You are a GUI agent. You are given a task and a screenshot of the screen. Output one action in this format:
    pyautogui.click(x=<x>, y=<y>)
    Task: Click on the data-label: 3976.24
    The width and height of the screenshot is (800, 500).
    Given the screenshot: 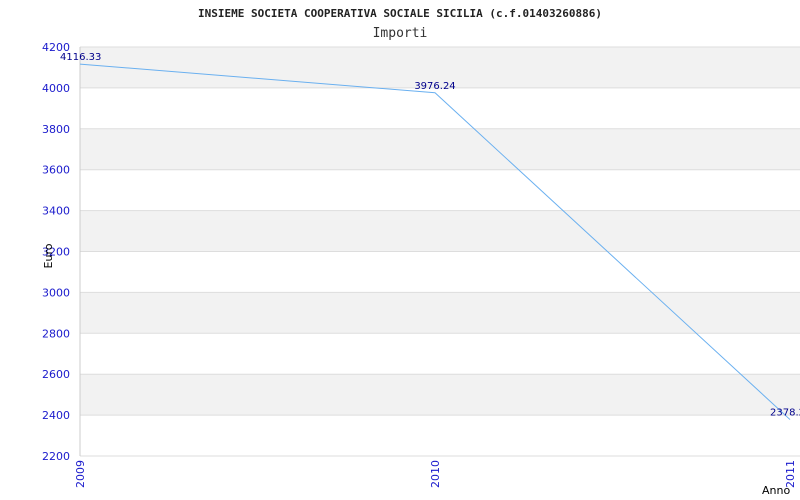 What is the action you would take?
    pyautogui.click(x=434, y=86)
    